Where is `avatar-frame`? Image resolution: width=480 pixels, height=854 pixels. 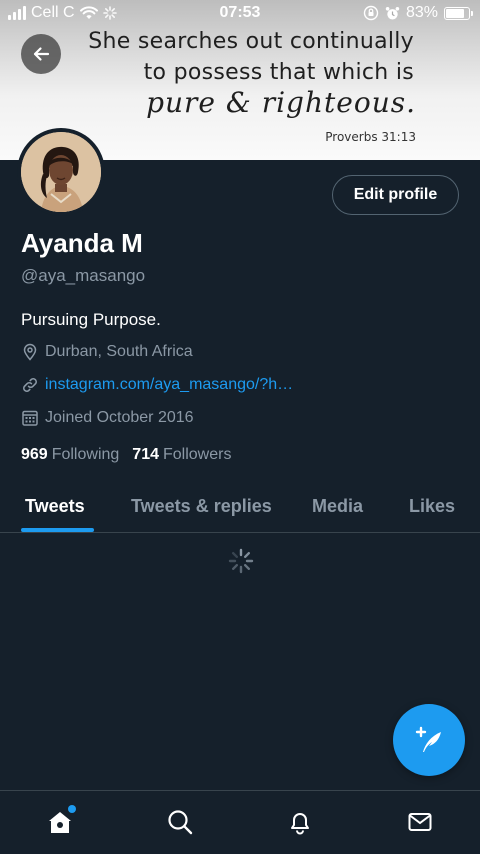
avatar-frame is located at coordinates (61, 172).